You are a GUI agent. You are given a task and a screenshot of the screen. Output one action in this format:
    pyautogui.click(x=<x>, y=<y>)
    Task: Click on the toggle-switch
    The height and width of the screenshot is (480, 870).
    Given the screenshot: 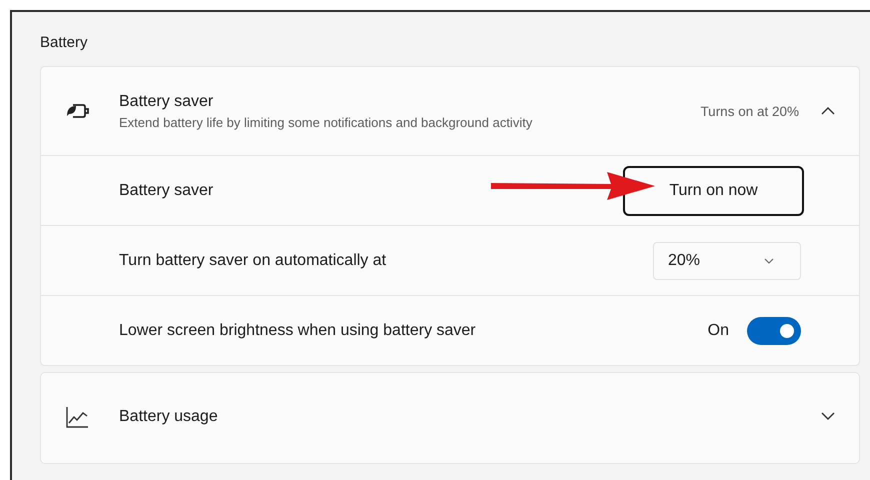 What is the action you would take?
    pyautogui.click(x=774, y=330)
    